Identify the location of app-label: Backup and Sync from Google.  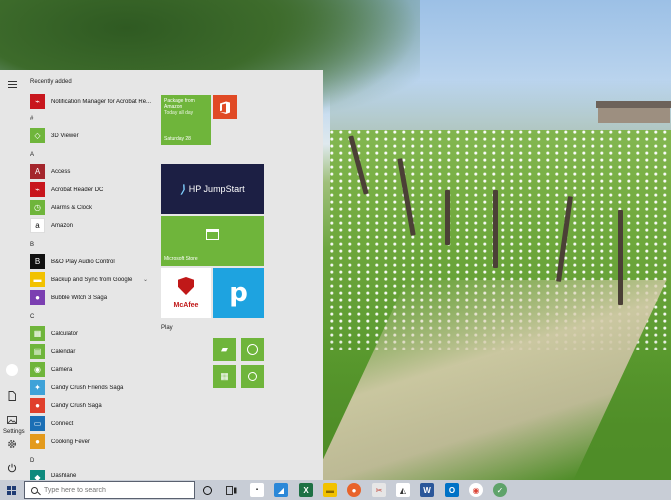
(92, 279).